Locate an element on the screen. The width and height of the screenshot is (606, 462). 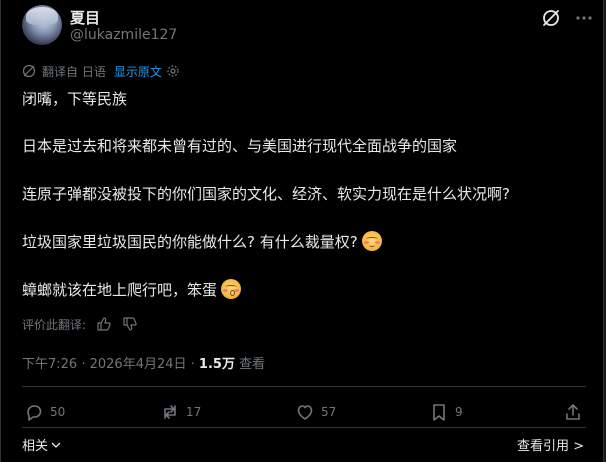
reply-icon is located at coordinates (34, 413).